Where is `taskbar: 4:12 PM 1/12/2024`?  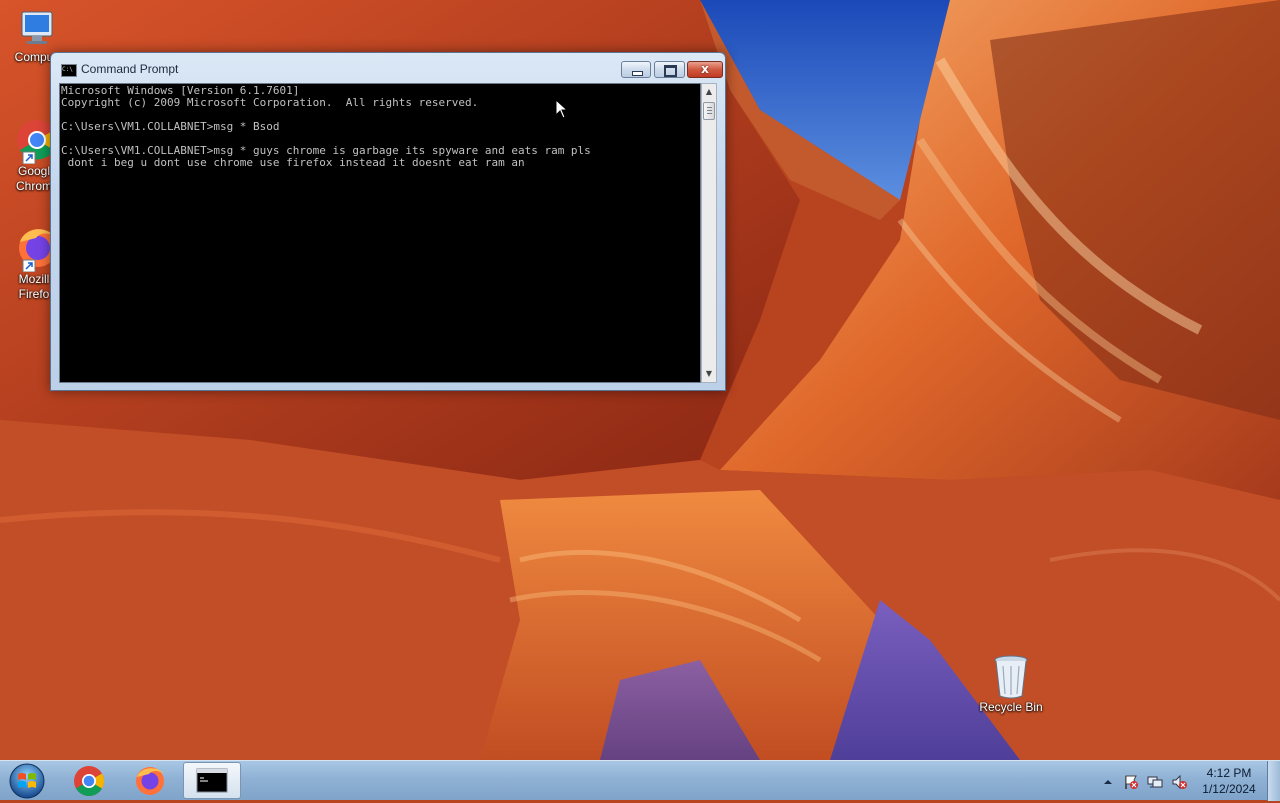
taskbar: 4:12 PM 1/12/2024 is located at coordinates (640, 780).